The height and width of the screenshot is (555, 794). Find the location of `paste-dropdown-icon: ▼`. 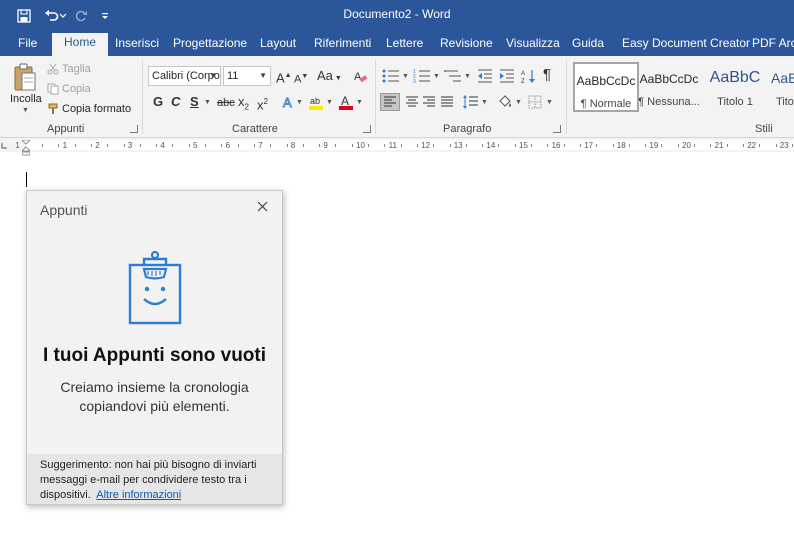

paste-dropdown-icon: ▼ is located at coordinates (25, 110).